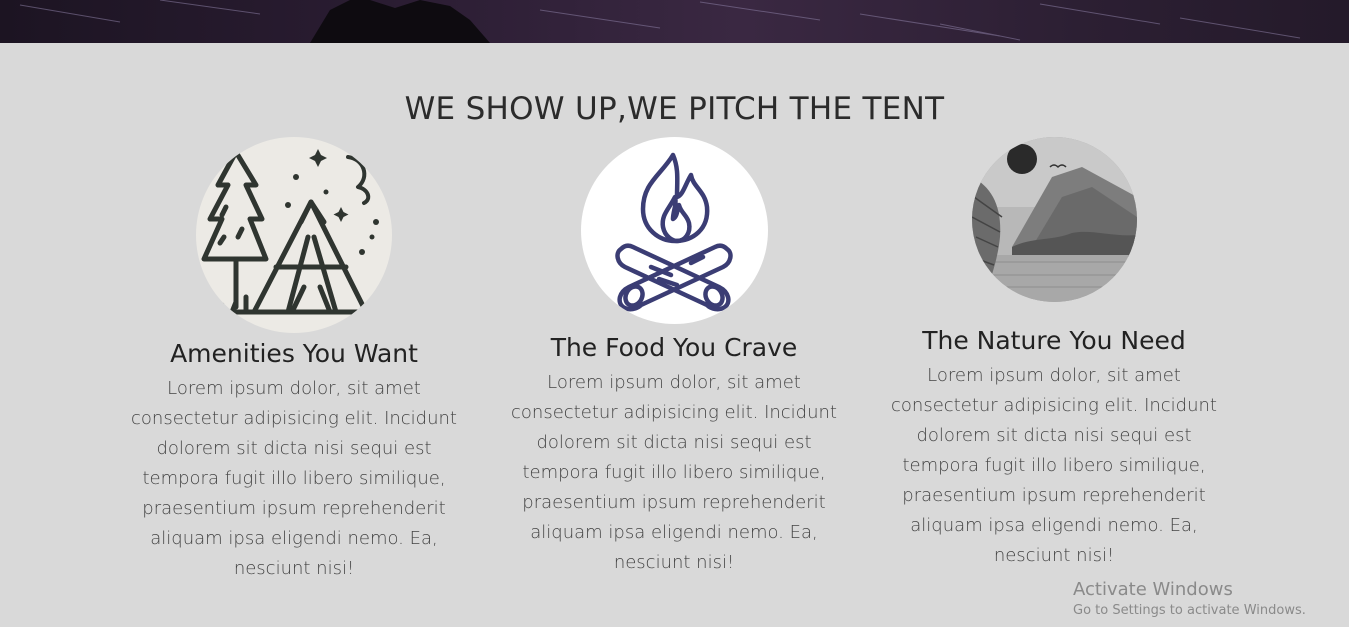 The width and height of the screenshot is (1349, 627). I want to click on hero-image-strip, so click(674, 21).